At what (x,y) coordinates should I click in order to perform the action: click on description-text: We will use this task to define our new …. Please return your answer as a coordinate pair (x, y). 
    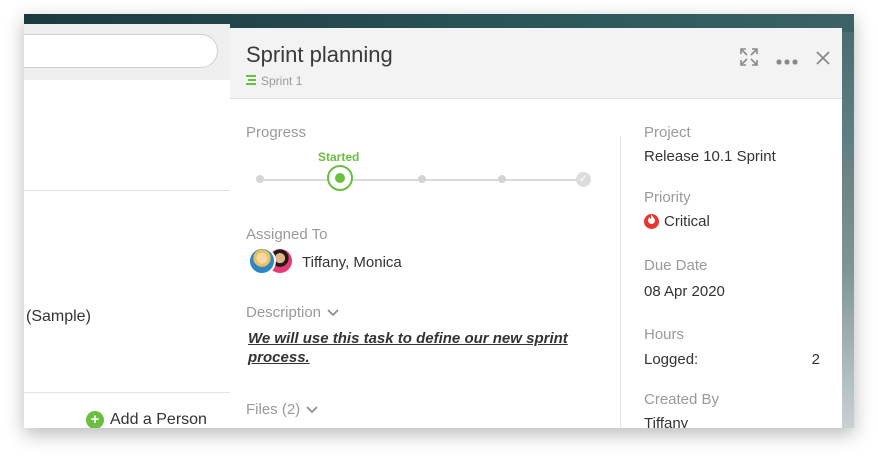
    Looking at the image, I should click on (418, 348).